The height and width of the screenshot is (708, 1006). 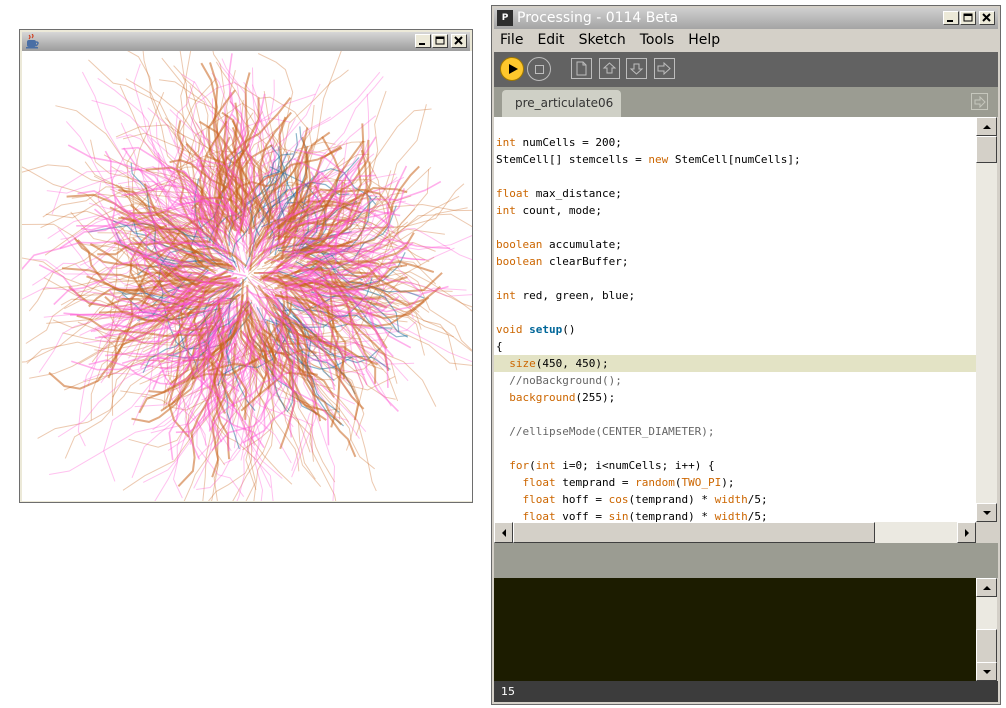 What do you see at coordinates (735, 210) in the screenshot?
I see `code-line: int count, mode;` at bounding box center [735, 210].